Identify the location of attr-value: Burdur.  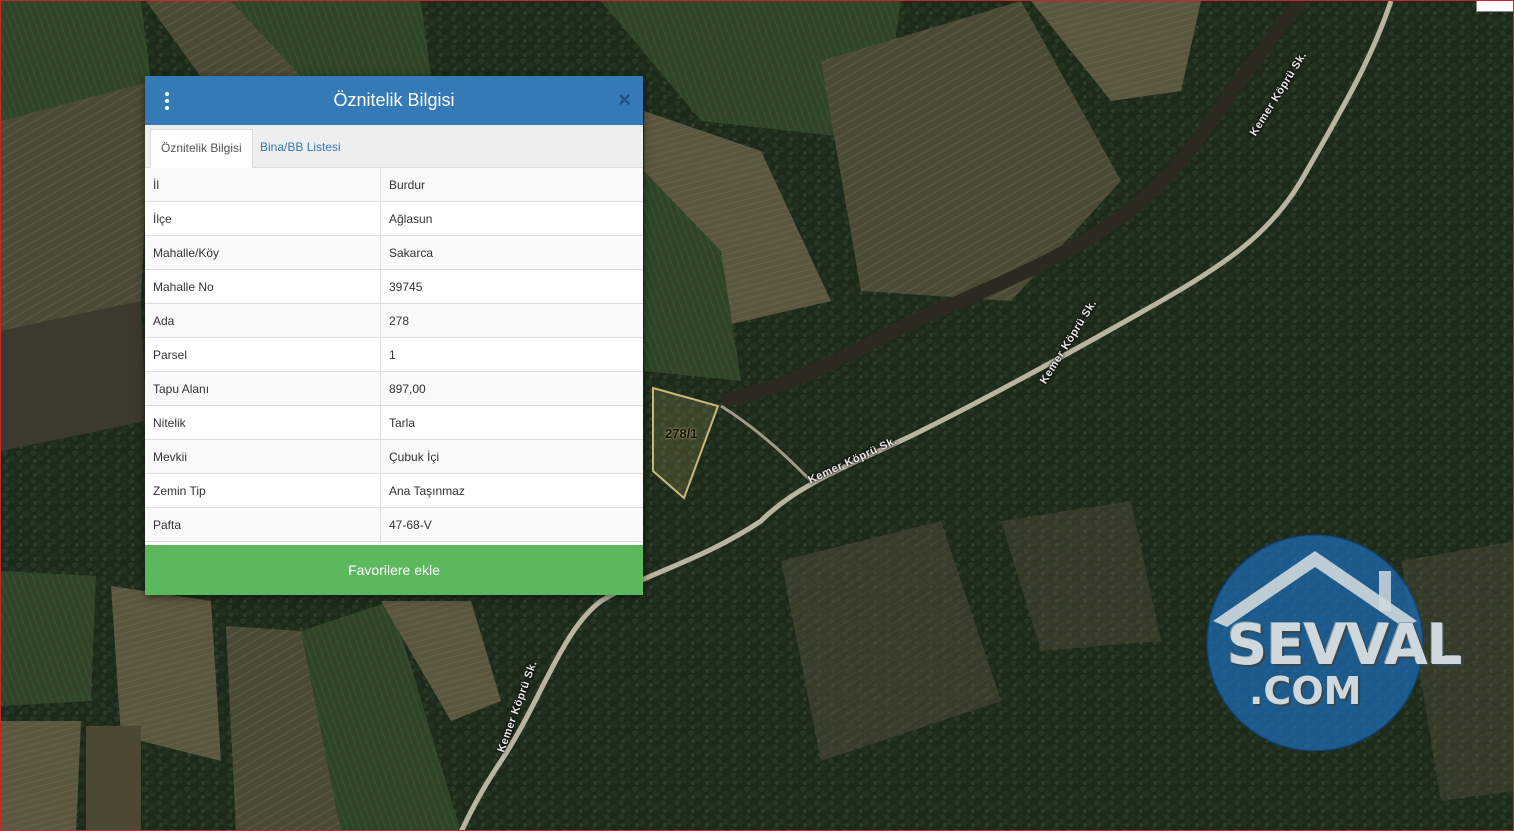
(511, 185).